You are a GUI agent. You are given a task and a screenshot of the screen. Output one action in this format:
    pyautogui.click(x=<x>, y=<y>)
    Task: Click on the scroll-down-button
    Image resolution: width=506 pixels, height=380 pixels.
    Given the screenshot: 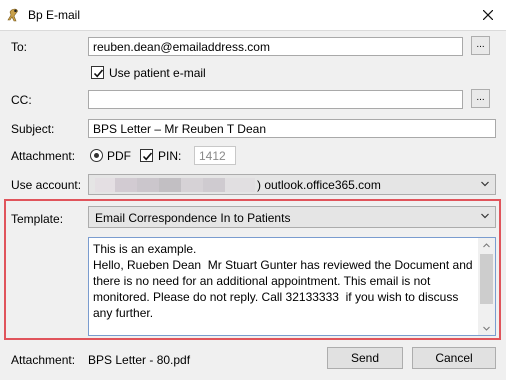 What is the action you would take?
    pyautogui.click(x=486, y=328)
    